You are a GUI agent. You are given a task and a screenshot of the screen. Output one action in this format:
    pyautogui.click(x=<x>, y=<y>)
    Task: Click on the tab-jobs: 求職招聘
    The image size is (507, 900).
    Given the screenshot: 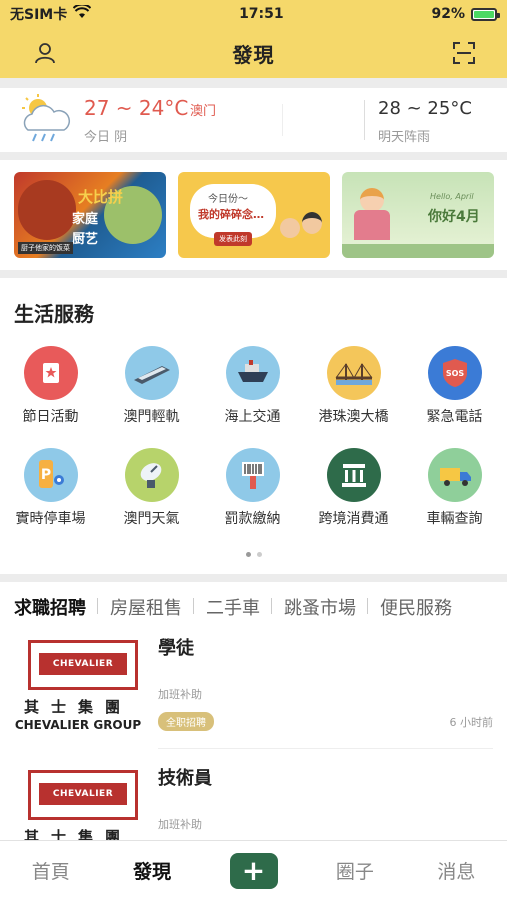 What is the action you would take?
    pyautogui.click(x=56, y=607)
    